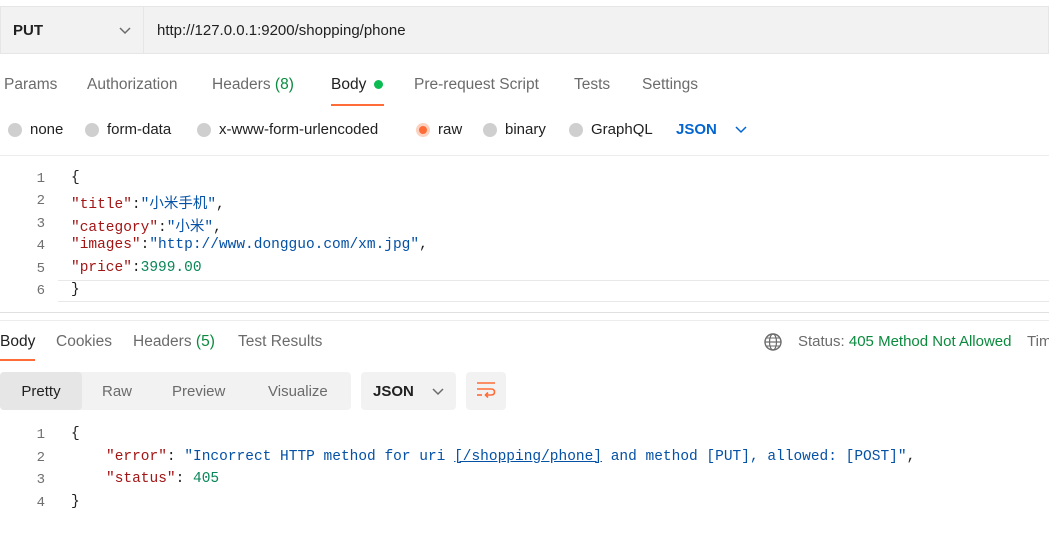 This screenshot has width=1049, height=542. I want to click on method-label: PUT, so click(28, 30).